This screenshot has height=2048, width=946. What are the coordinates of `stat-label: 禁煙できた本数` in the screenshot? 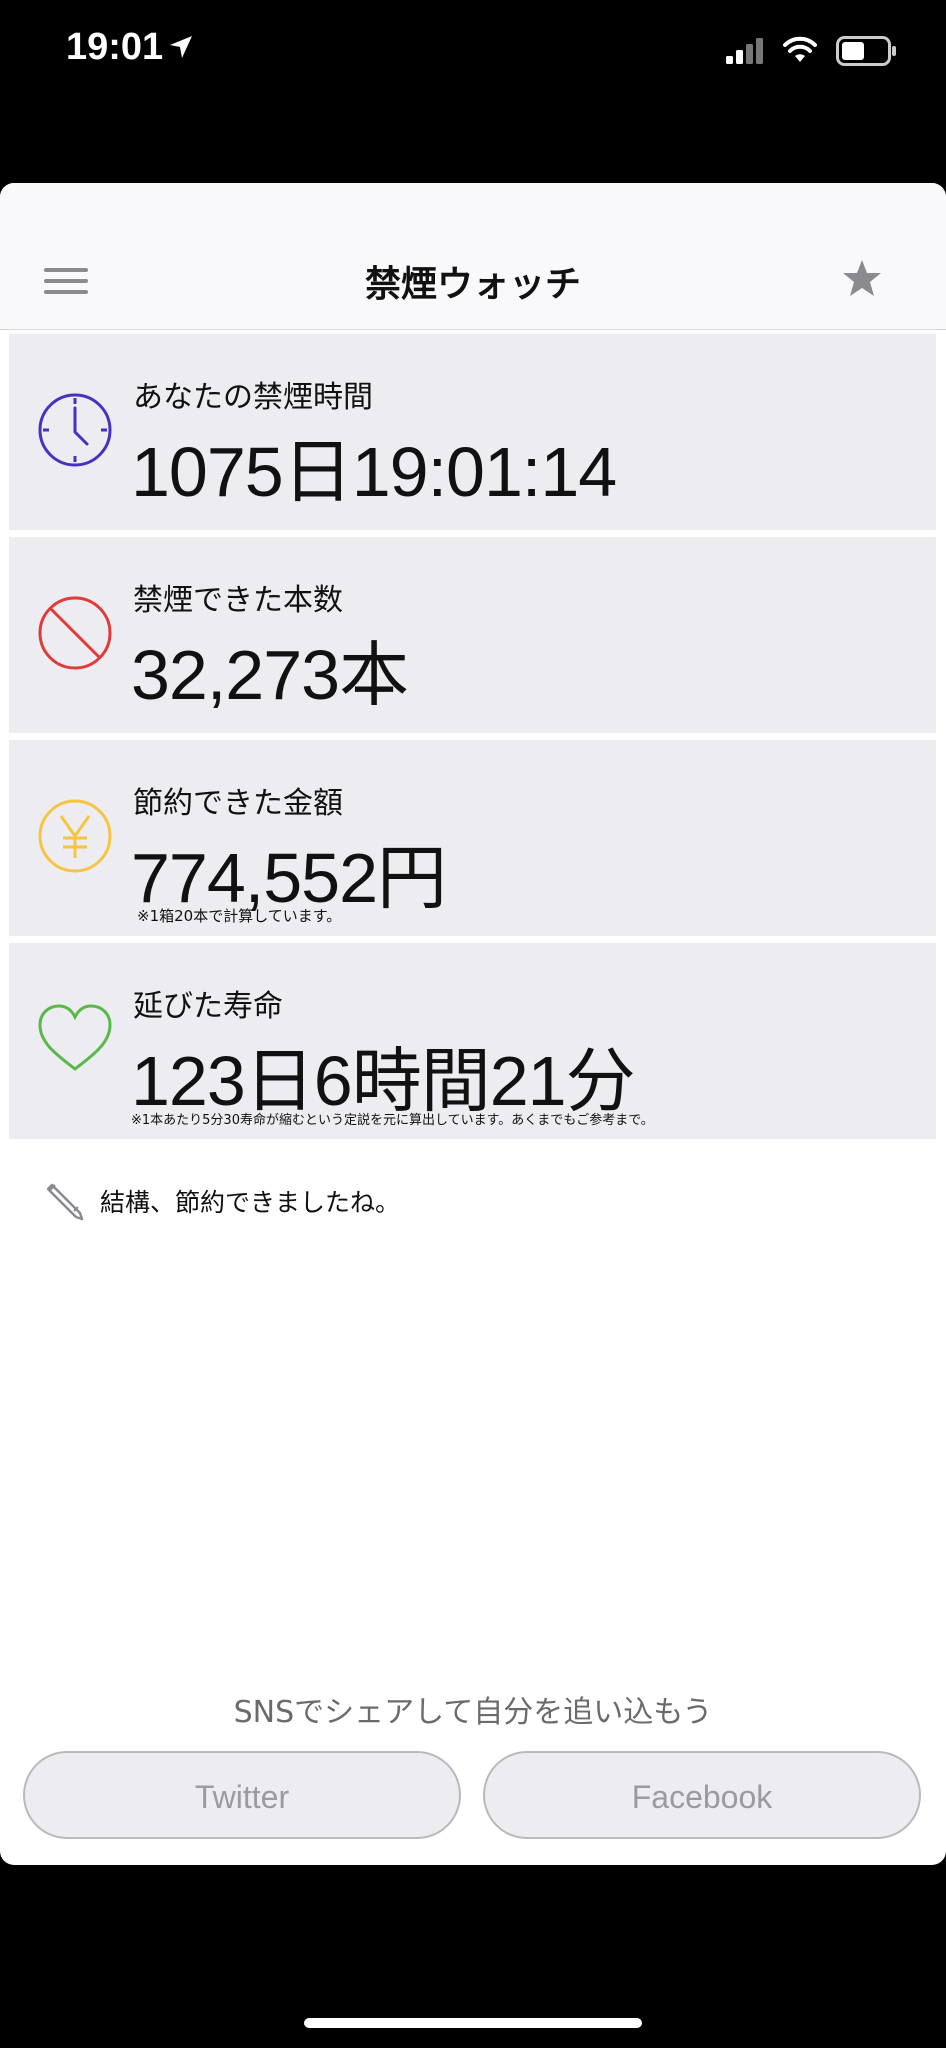 It's located at (238, 600).